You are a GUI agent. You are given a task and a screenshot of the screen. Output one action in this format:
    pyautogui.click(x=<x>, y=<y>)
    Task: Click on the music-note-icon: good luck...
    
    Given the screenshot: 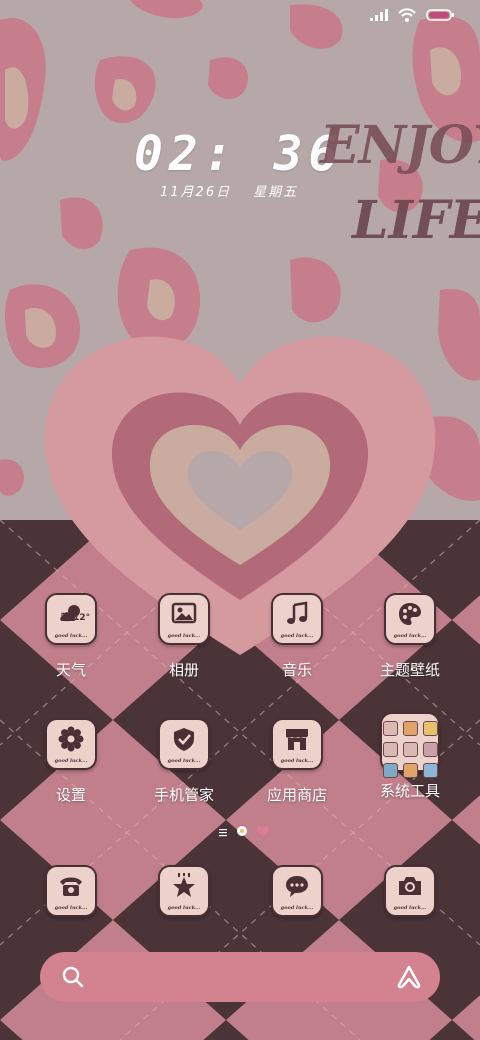 What is the action you would take?
    pyautogui.click(x=297, y=619)
    